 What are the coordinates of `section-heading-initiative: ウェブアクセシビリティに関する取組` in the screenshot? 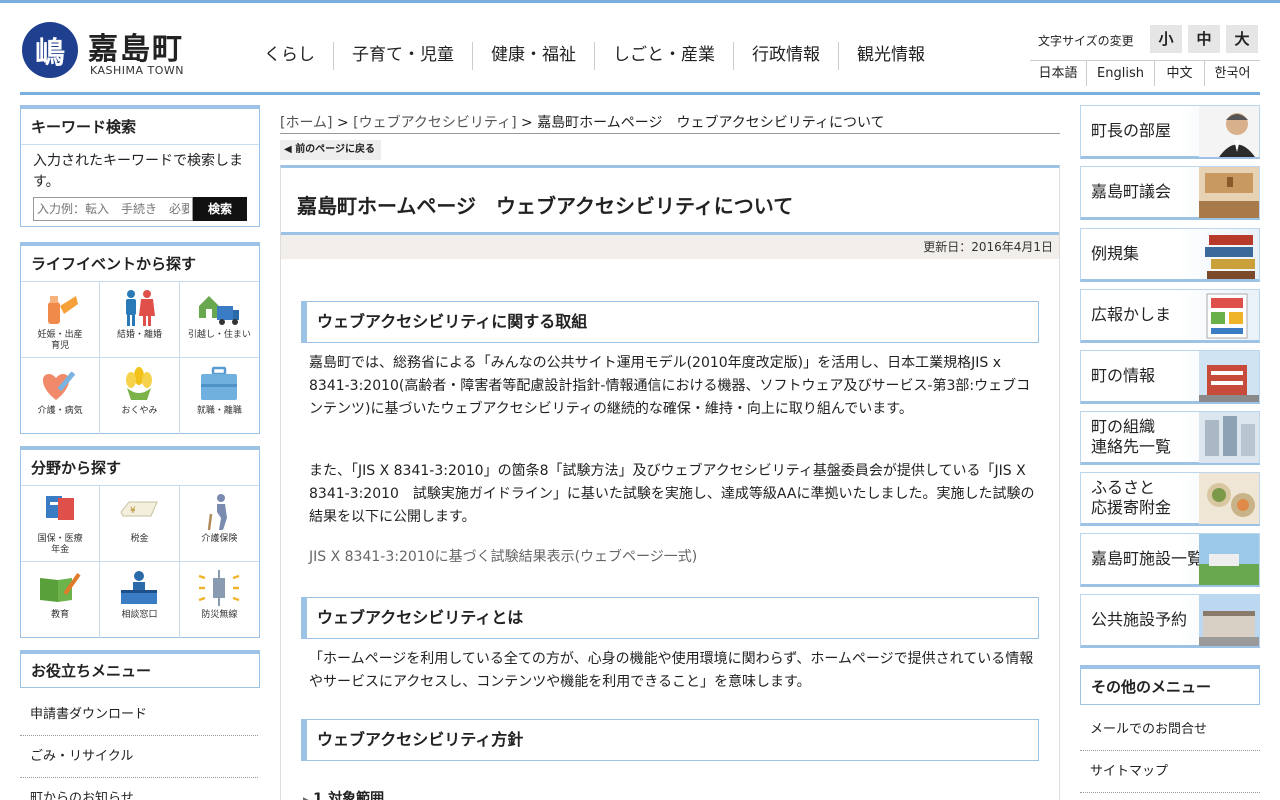 It's located at (670, 322).